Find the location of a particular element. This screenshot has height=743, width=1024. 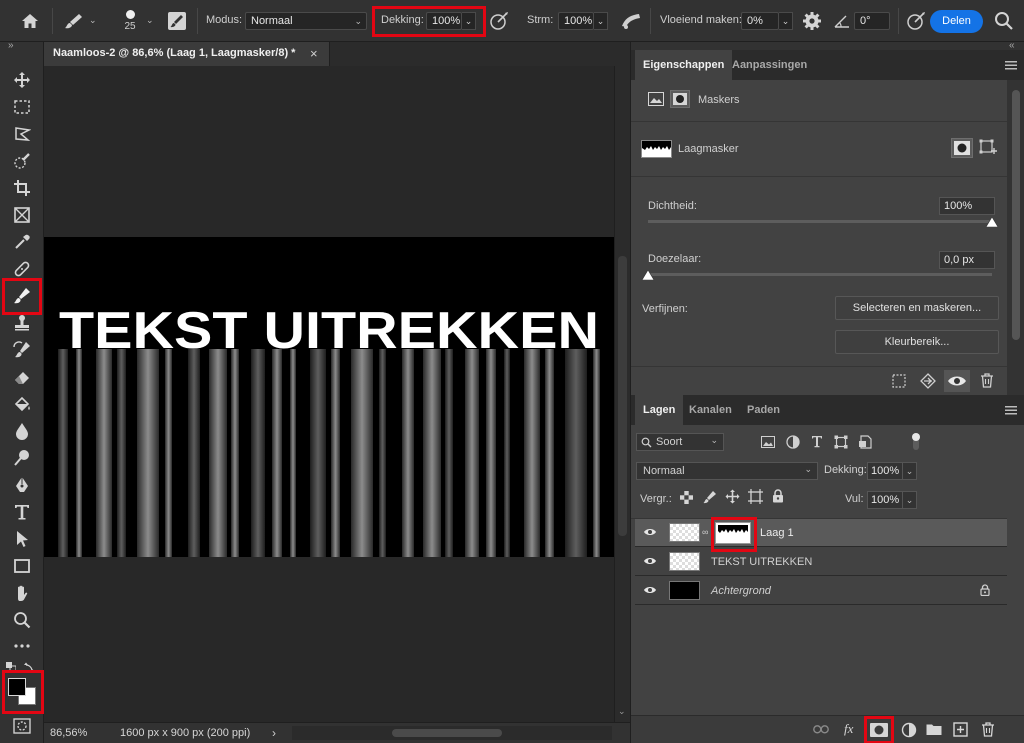

delete-mask-icon is located at coordinates (987, 380).